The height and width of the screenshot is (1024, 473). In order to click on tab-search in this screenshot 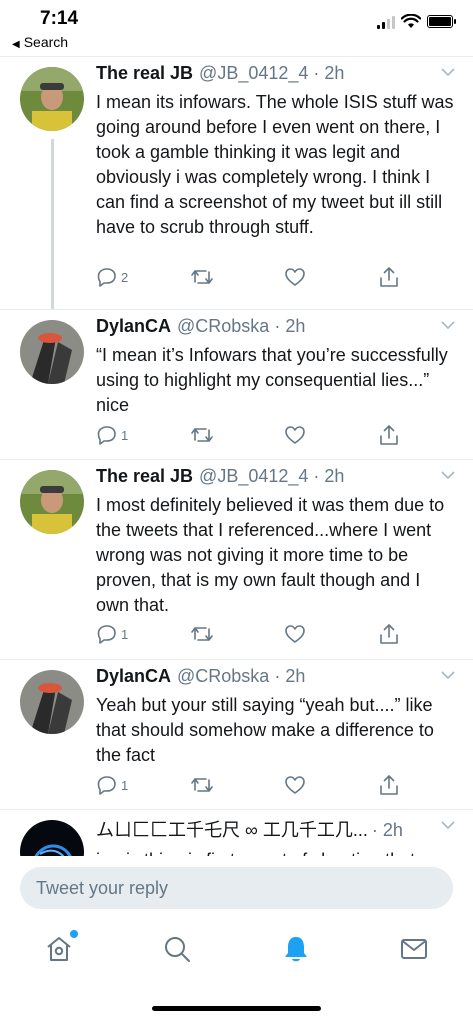, I will do `click(177, 949)`.